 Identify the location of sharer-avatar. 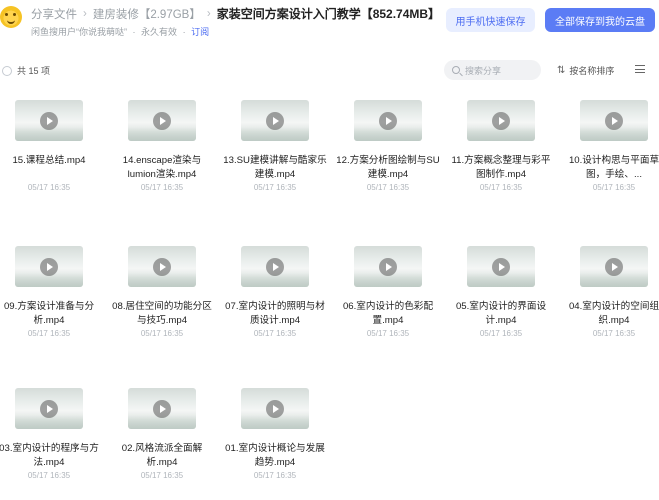
(11, 17).